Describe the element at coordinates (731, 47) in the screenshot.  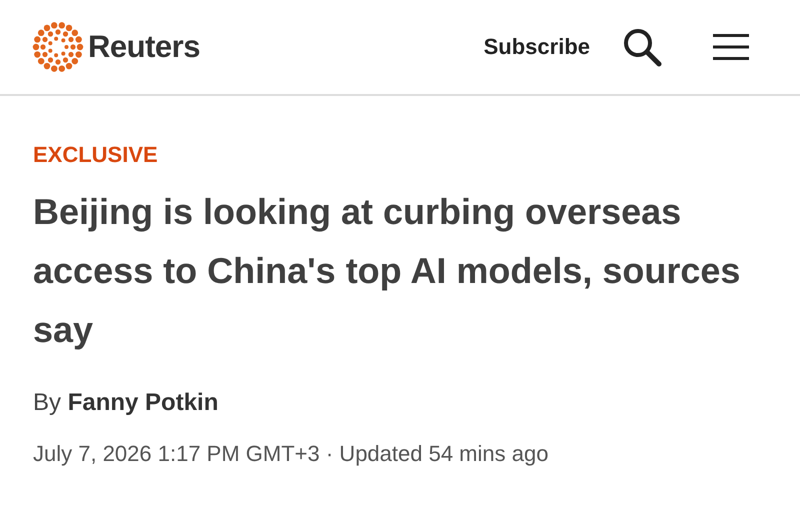
I see `menu-icon` at that location.